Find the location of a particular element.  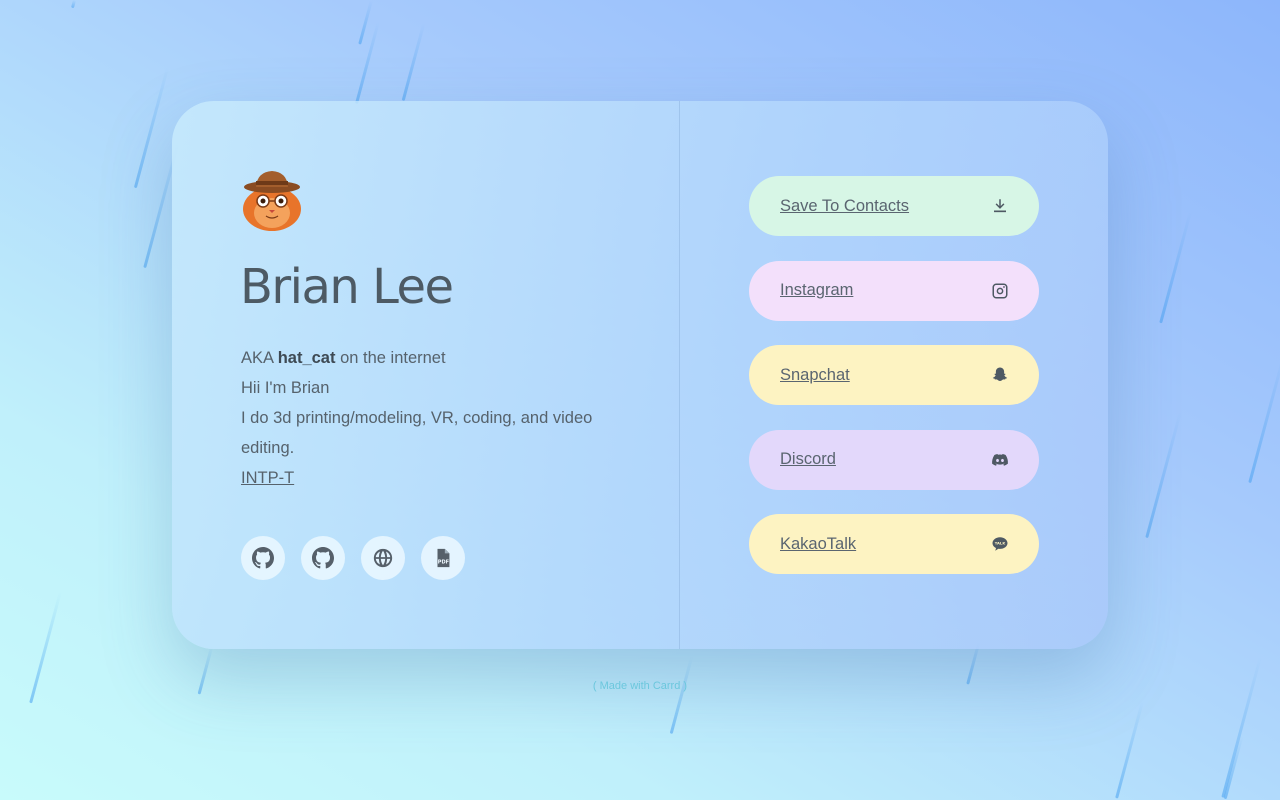

bio-aka-line: AKA hat_cat on the internet is located at coordinates (421, 358).